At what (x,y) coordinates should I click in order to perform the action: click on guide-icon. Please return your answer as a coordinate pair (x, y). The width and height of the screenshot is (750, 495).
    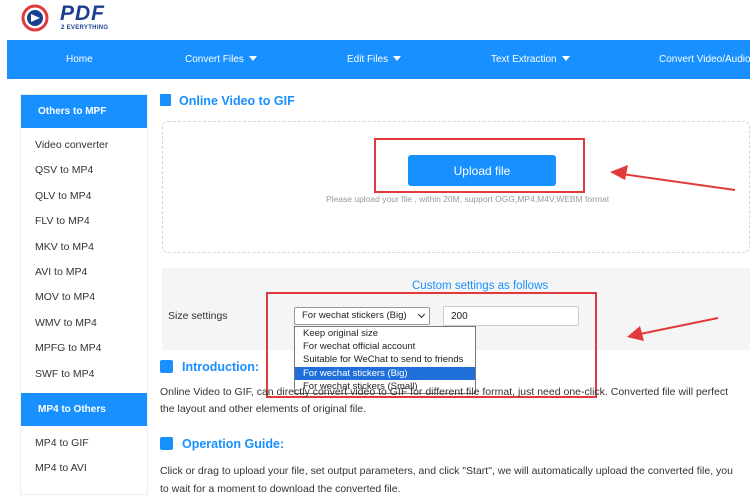
    Looking at the image, I should click on (166, 443).